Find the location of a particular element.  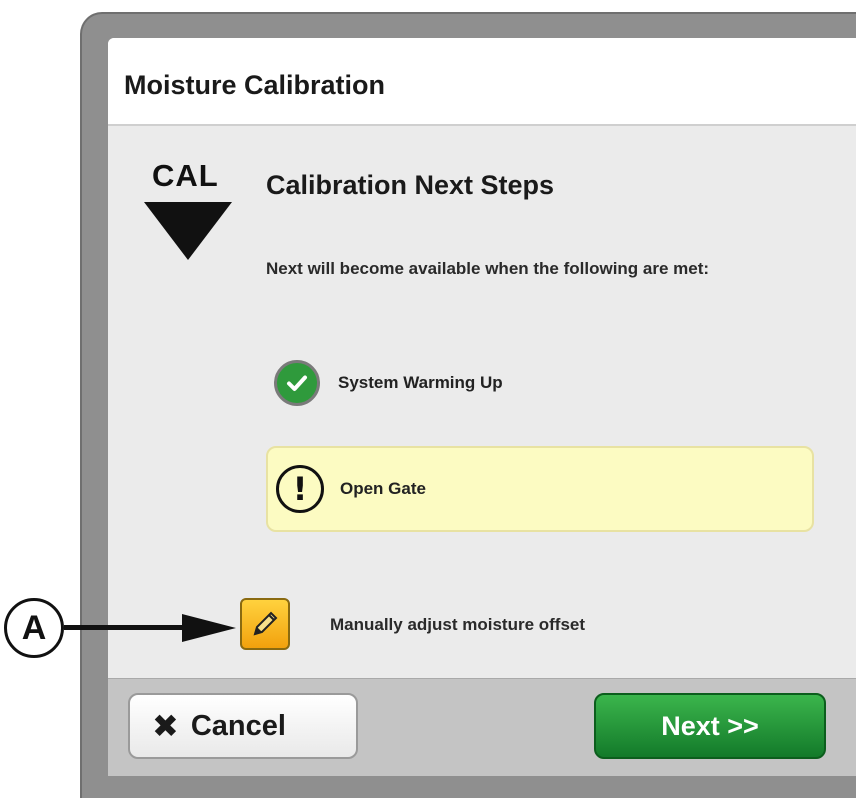

requirement-open-gate: ! Open Gate is located at coordinates (540, 489).